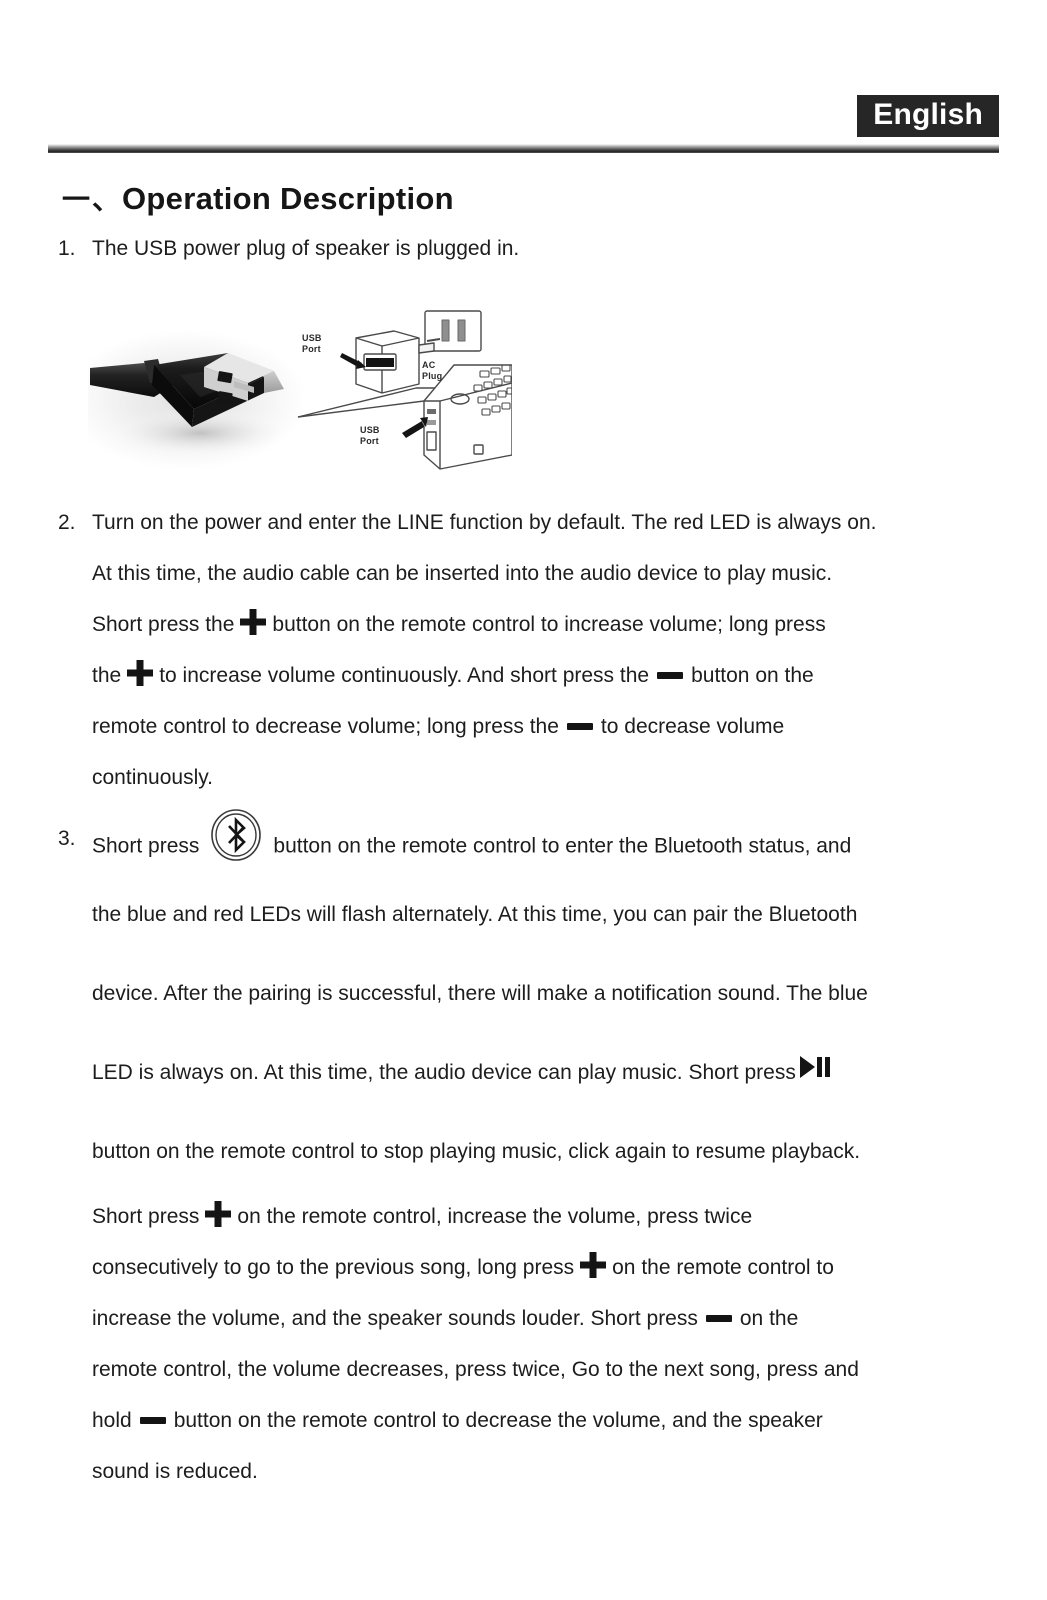 The width and height of the screenshot is (1047, 1600). Describe the element at coordinates (429, 365) in the screenshot. I see `diagram-label-ac-plug-line1: AC` at that location.